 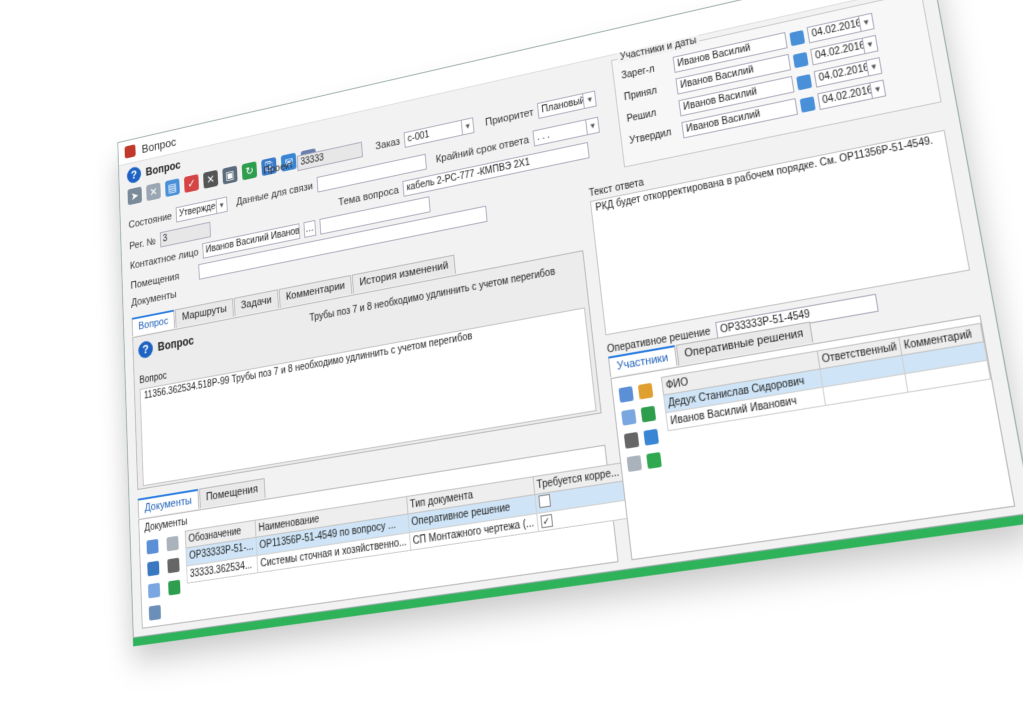 What do you see at coordinates (166, 525) in the screenshot?
I see `documents-grid-title: Документы` at bounding box center [166, 525].